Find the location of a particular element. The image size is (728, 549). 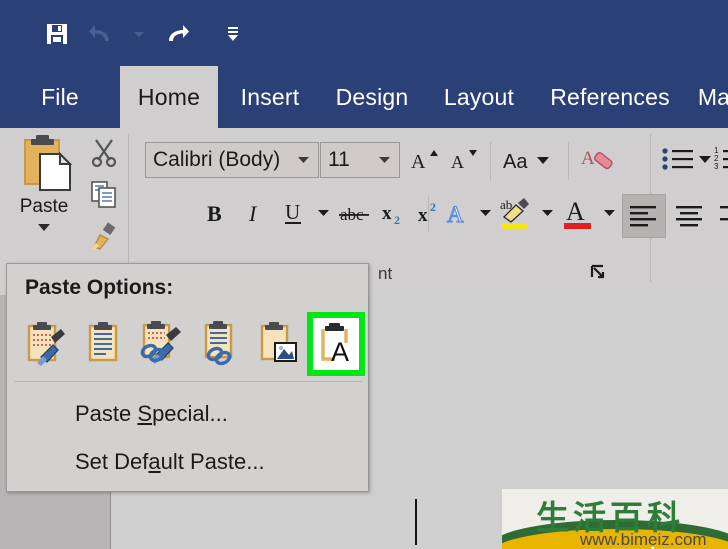

text-effects-button: A is located at coordinates (457, 213).